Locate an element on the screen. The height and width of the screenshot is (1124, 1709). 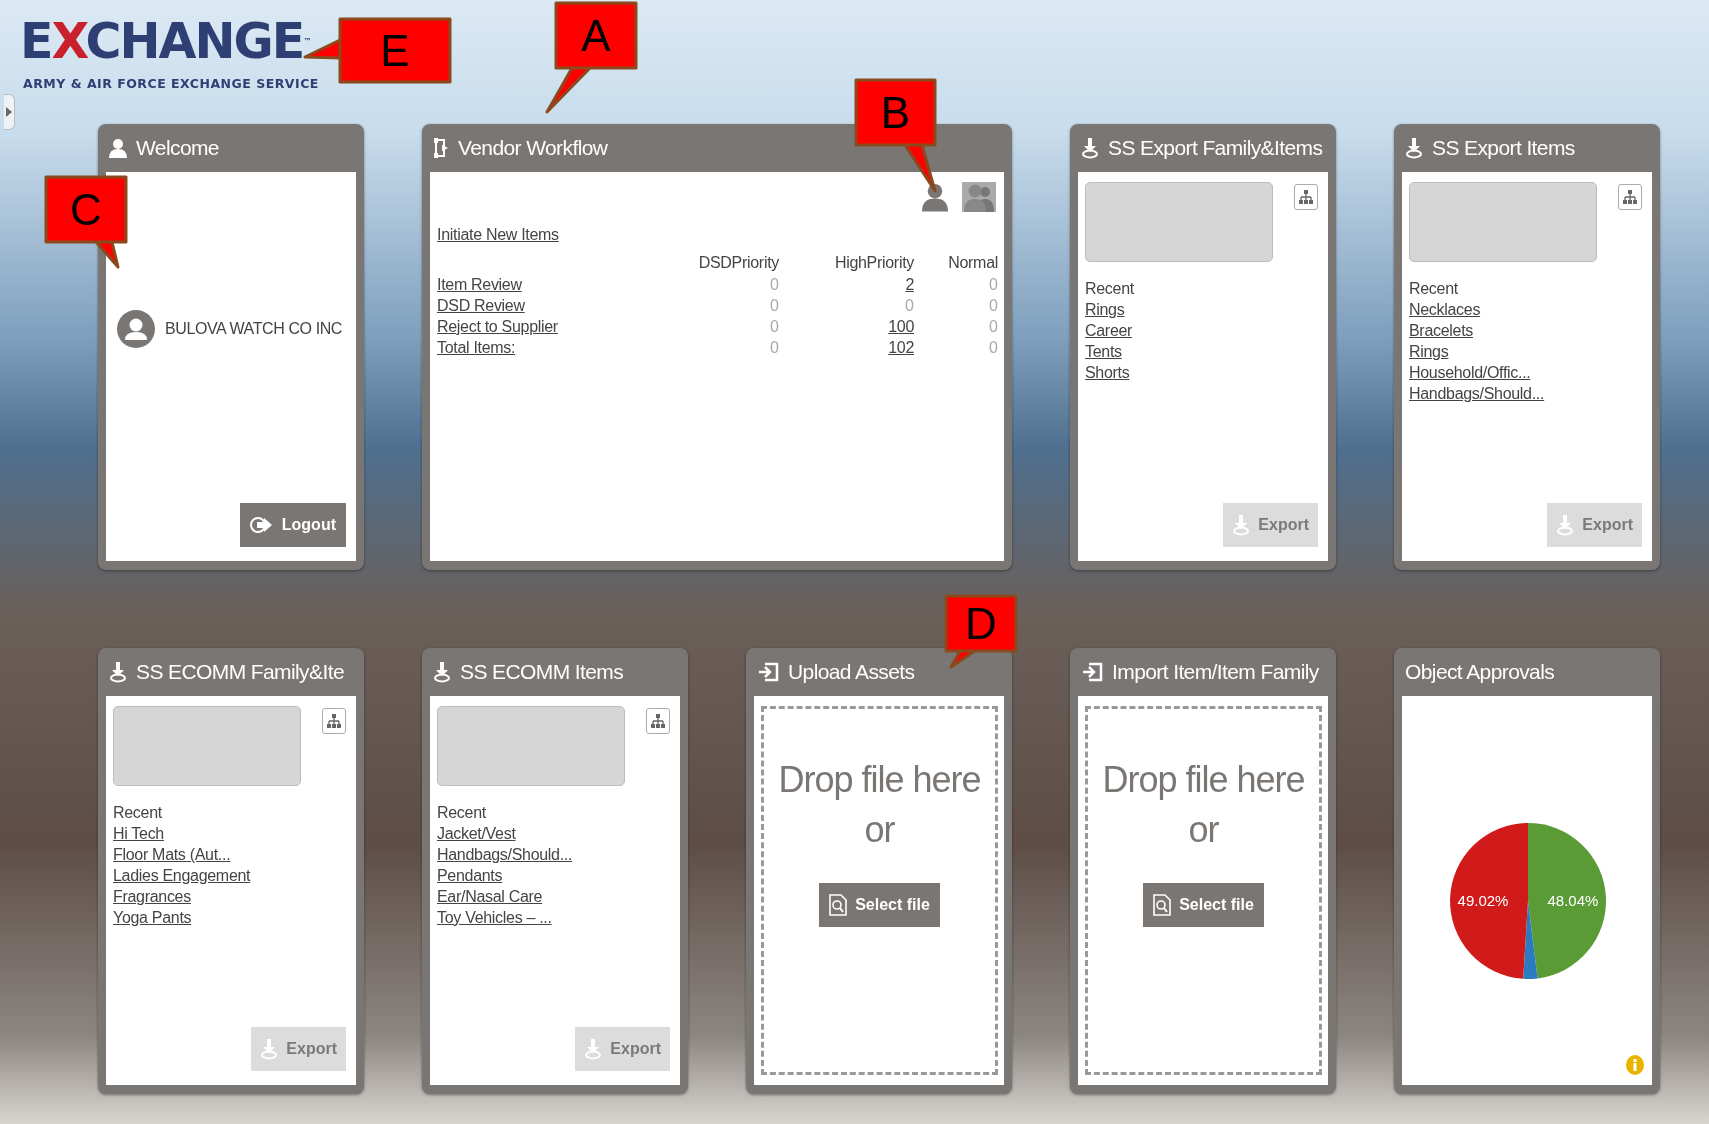
workflow-icon is located at coordinates (441, 148).